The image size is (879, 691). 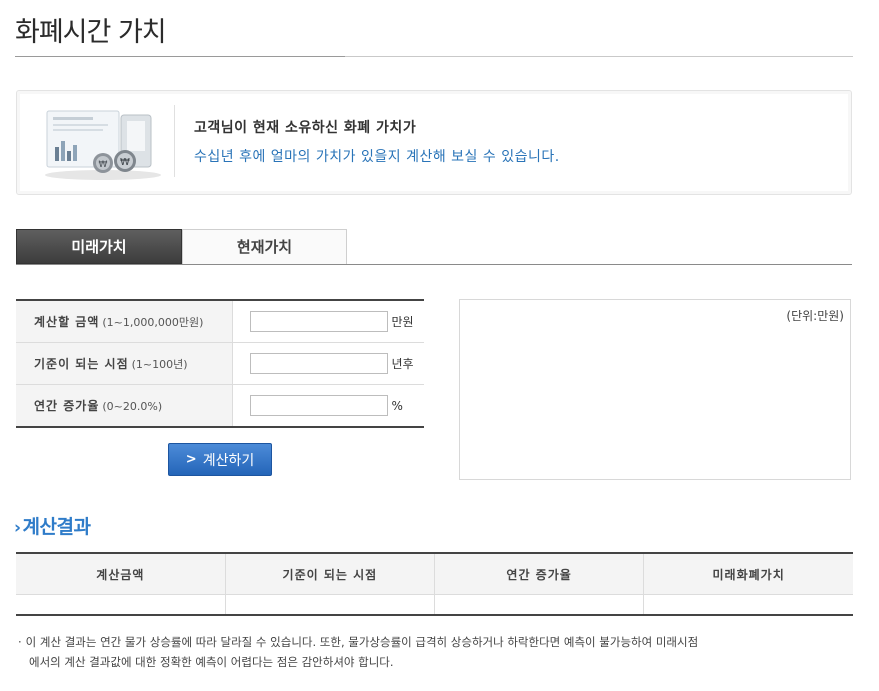 What do you see at coordinates (318, 363) in the screenshot?
I see `period-input` at bounding box center [318, 363].